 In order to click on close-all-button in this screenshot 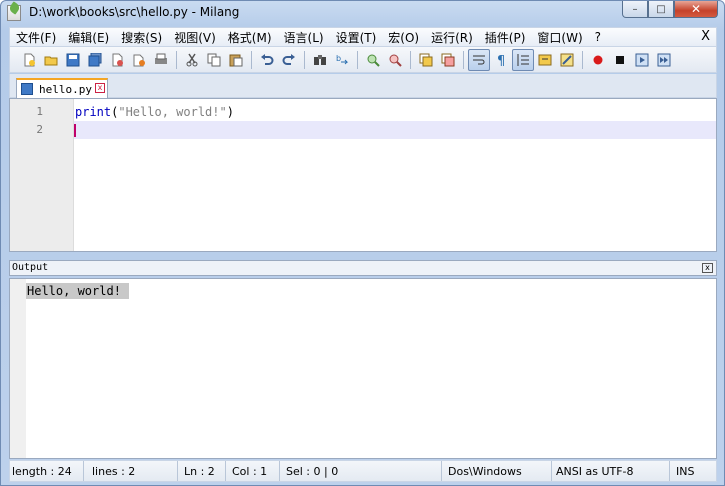, I will do `click(139, 60)`.